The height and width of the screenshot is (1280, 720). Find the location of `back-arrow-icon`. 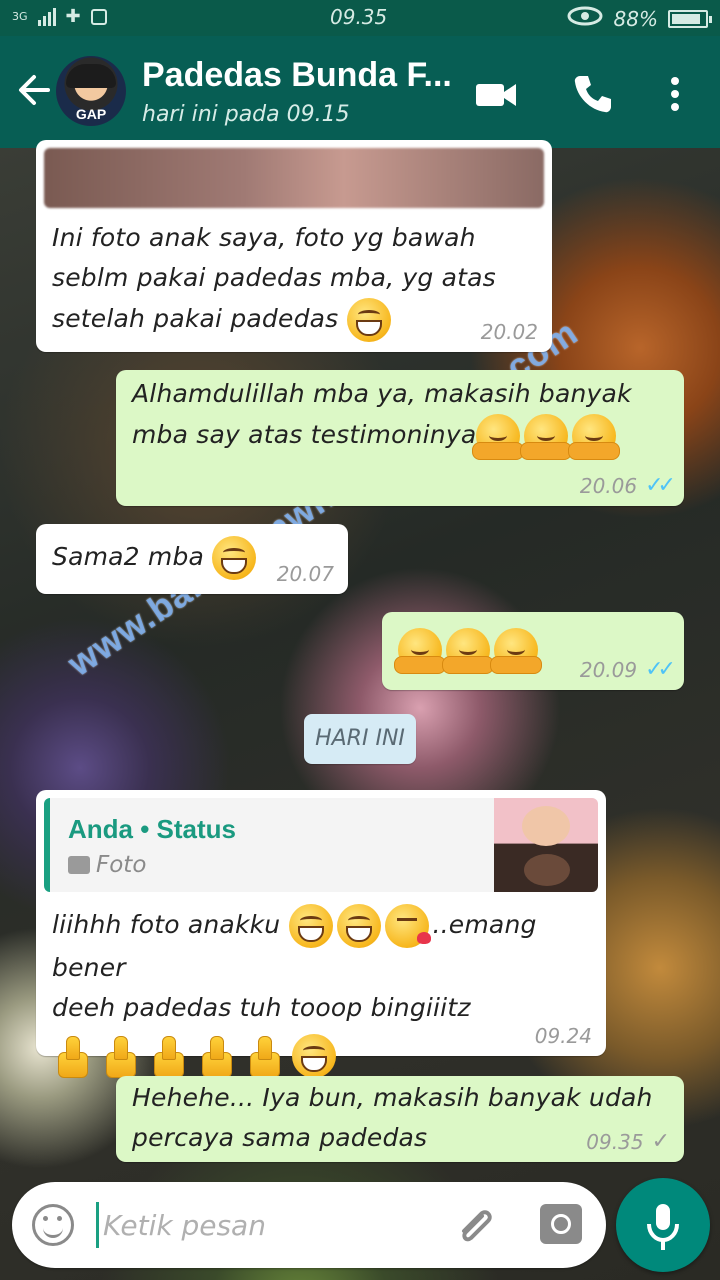

back-arrow-icon is located at coordinates (34, 90).